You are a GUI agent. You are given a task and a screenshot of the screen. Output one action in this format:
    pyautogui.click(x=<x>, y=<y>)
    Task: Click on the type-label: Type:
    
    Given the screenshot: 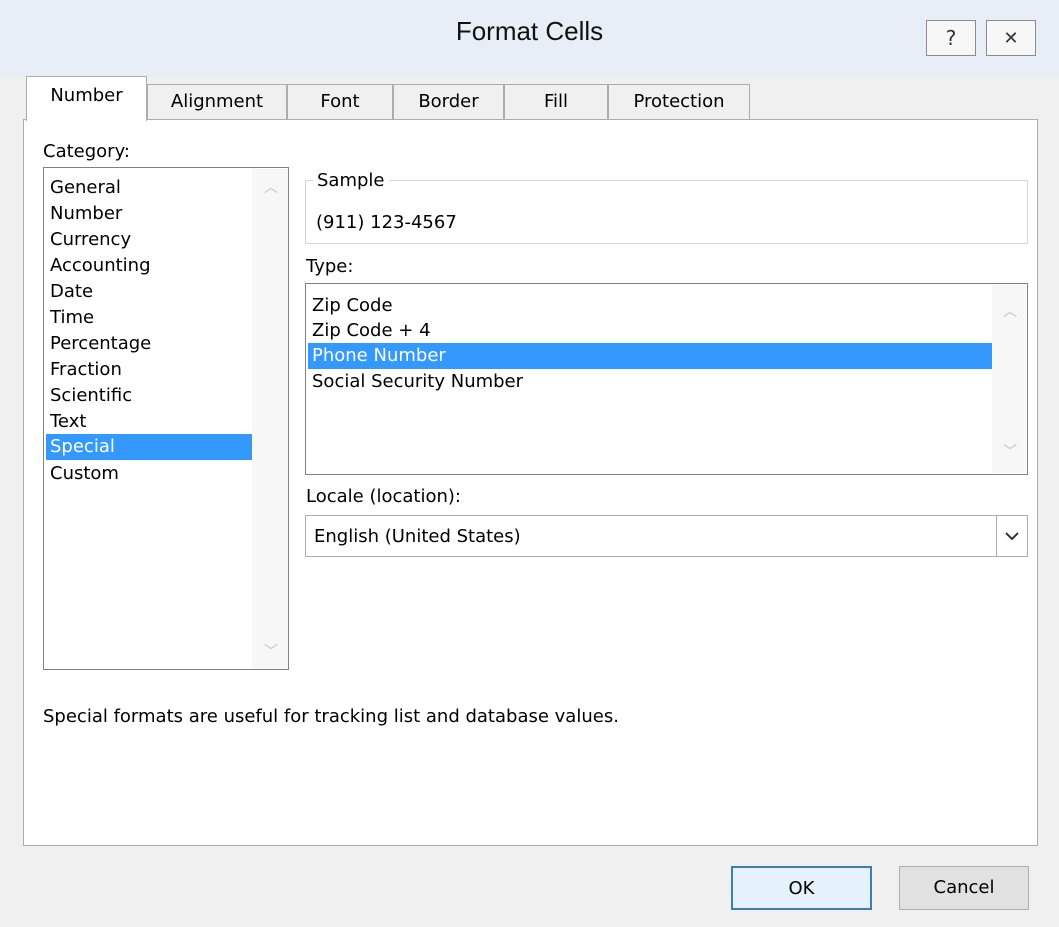 What is the action you would take?
    pyautogui.click(x=330, y=266)
    